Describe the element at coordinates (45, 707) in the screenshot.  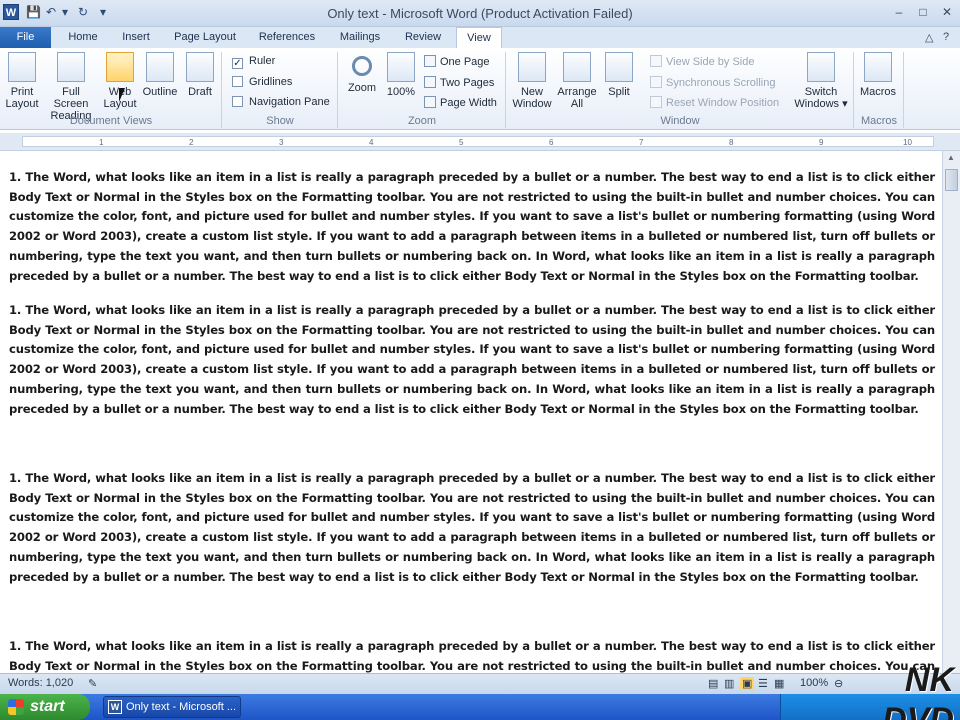
I see `start-button: start` at that location.